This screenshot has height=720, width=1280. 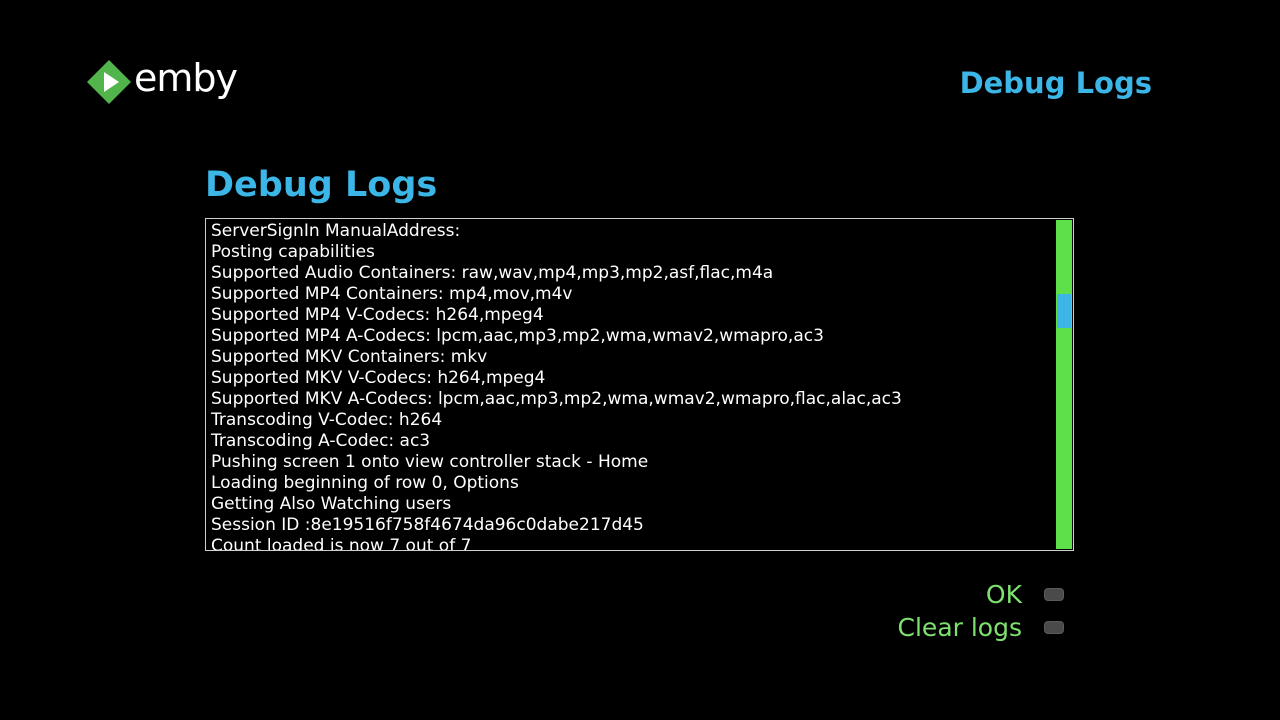 What do you see at coordinates (336, 231) in the screenshot?
I see `log-line: ServerSignIn ManualAddress:` at bounding box center [336, 231].